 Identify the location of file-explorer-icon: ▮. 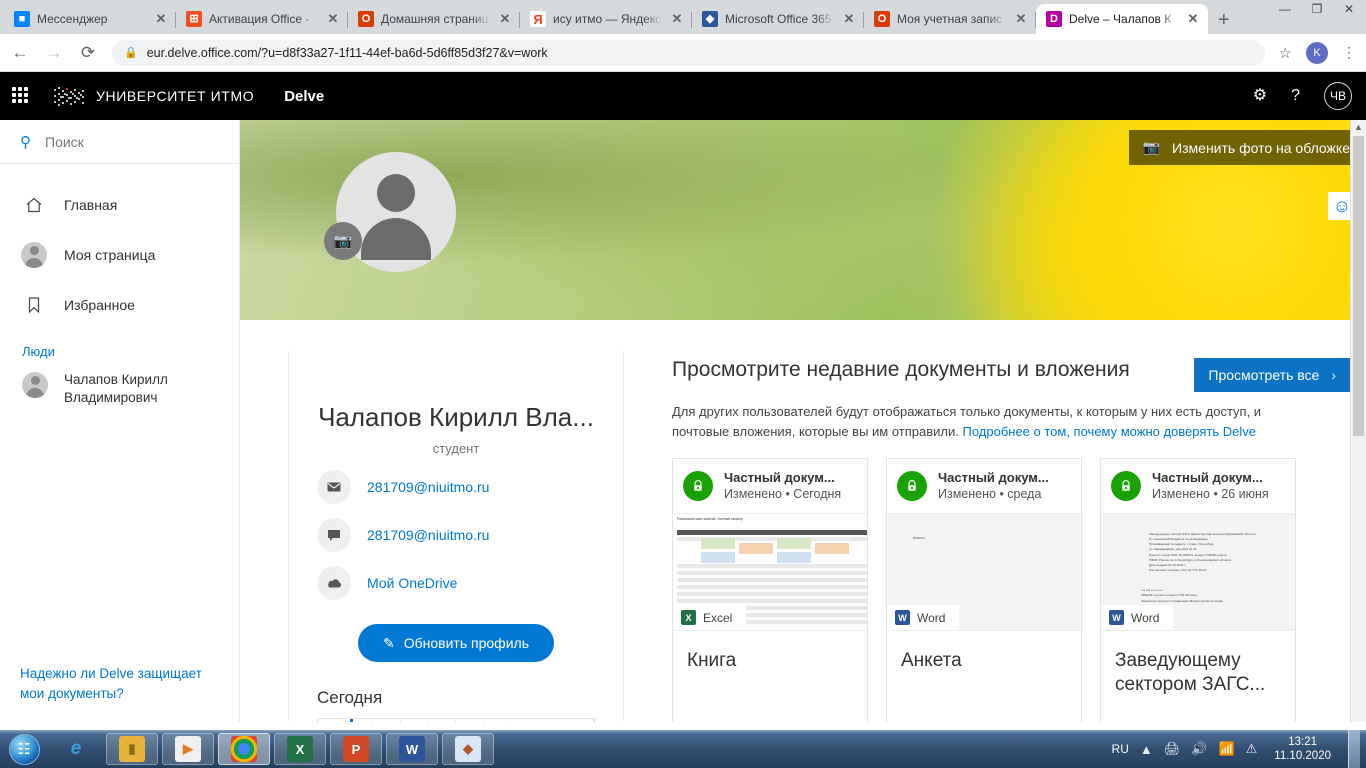
(132, 749).